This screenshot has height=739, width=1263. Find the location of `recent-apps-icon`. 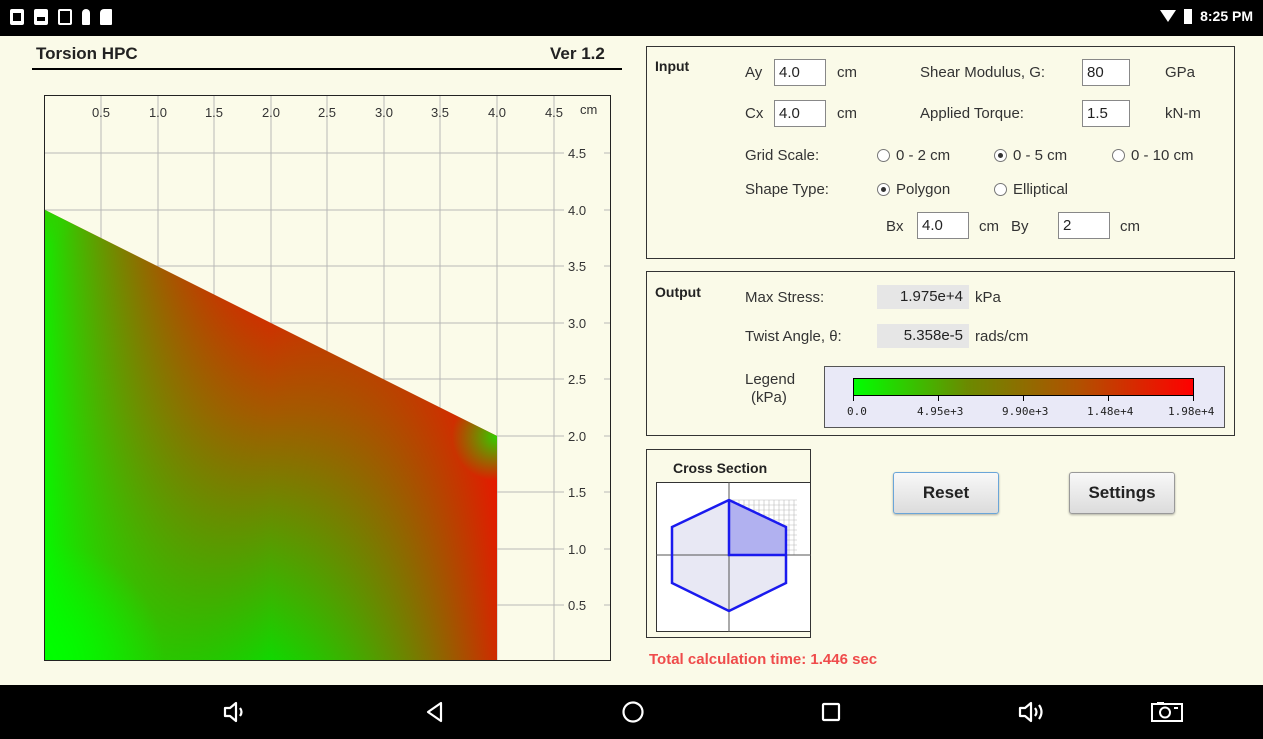

recent-apps-icon is located at coordinates (831, 712).